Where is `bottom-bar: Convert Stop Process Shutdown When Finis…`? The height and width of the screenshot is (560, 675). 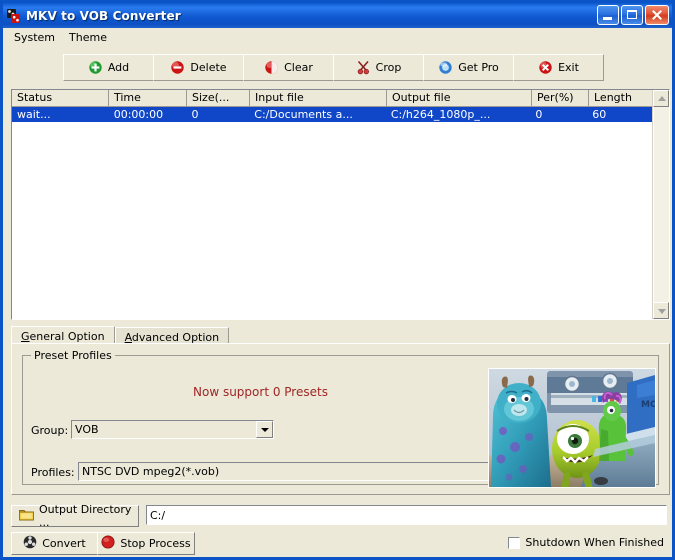 bottom-bar: Convert Stop Process Shutdown When Finis… is located at coordinates (337, 543).